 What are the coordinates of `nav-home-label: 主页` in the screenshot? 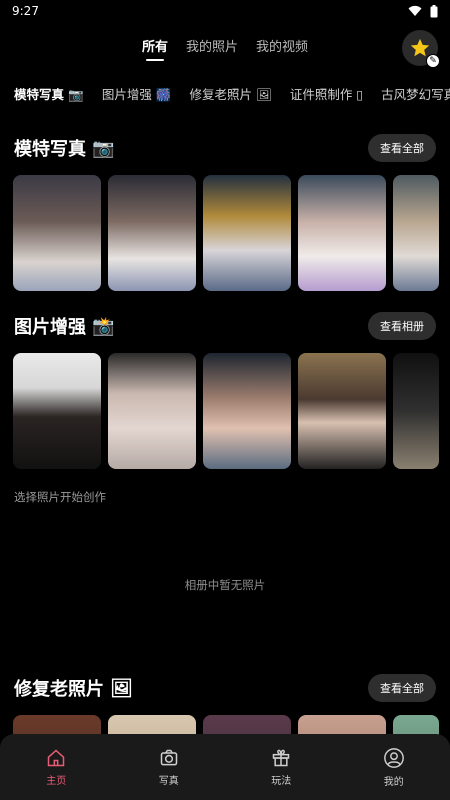 It's located at (56, 781).